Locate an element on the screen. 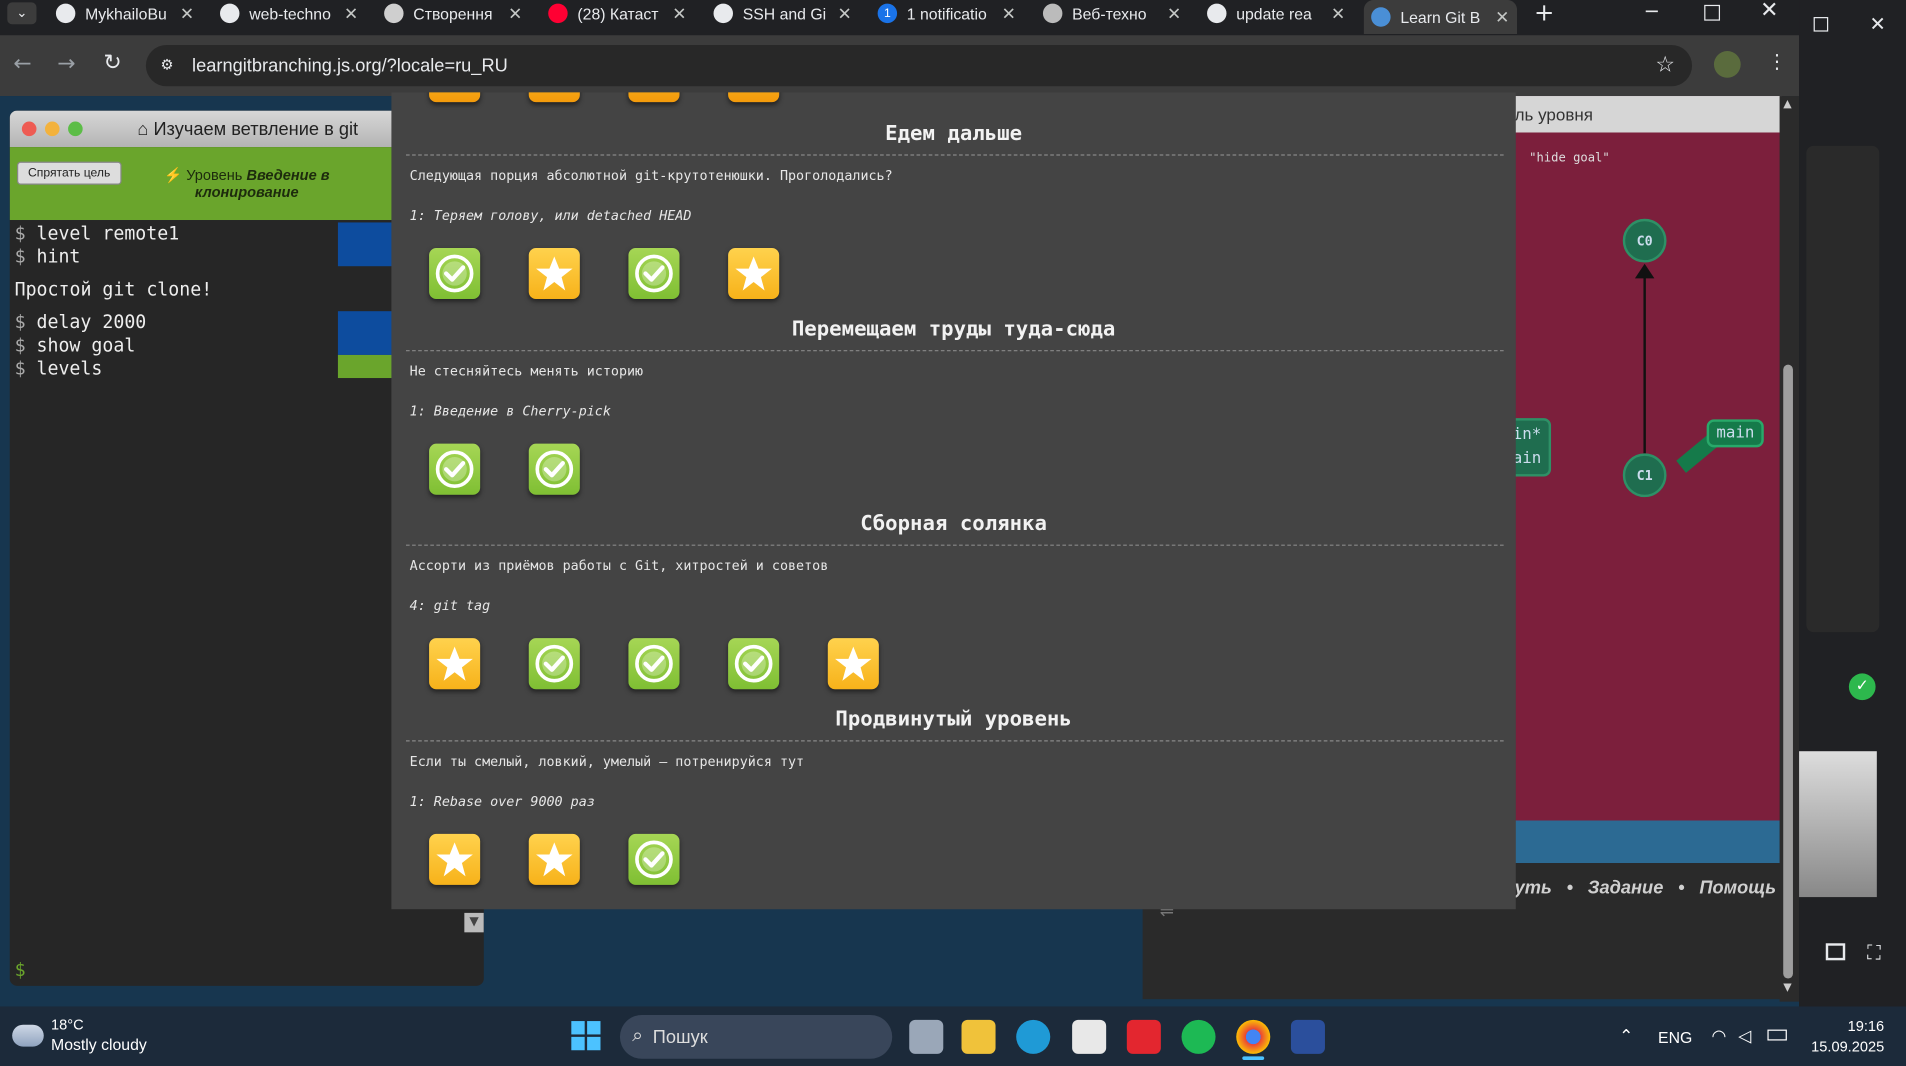 The height and width of the screenshot is (1066, 1906). tab-1: MykhailoBu ✕ is located at coordinates (125, 13).